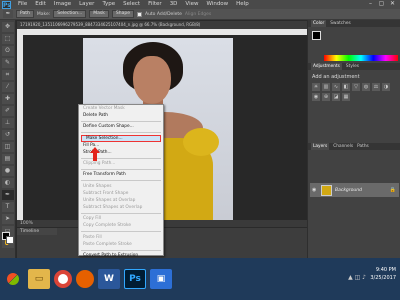 The height and width of the screenshot is (300, 400). What do you see at coordinates (316, 35) in the screenshot?
I see `color-panel-foreground-swatch` at bounding box center [316, 35].